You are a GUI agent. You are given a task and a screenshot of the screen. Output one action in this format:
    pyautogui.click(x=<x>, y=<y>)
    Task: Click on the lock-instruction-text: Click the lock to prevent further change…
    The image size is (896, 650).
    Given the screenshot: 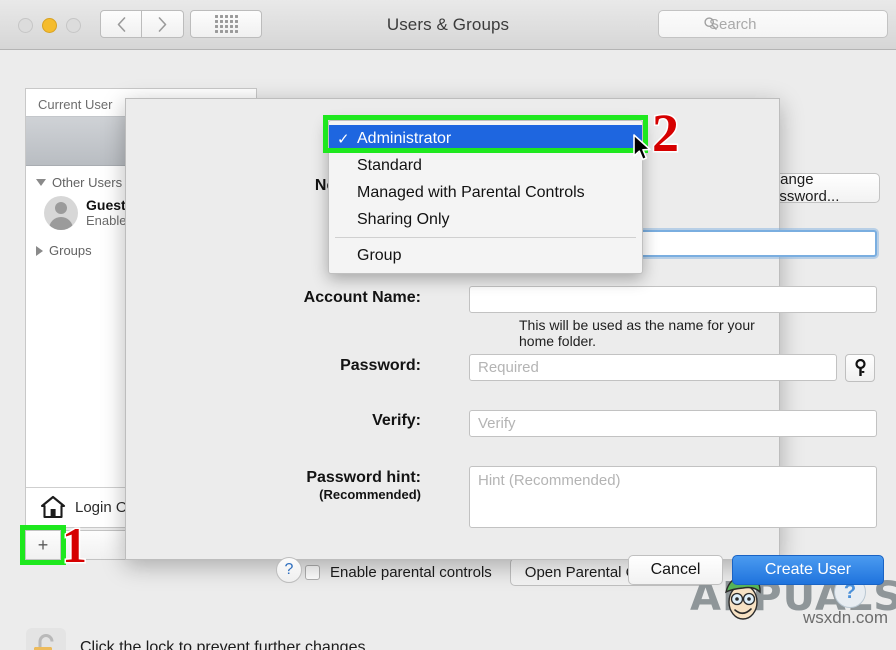 What is the action you would take?
    pyautogui.click(x=225, y=644)
    